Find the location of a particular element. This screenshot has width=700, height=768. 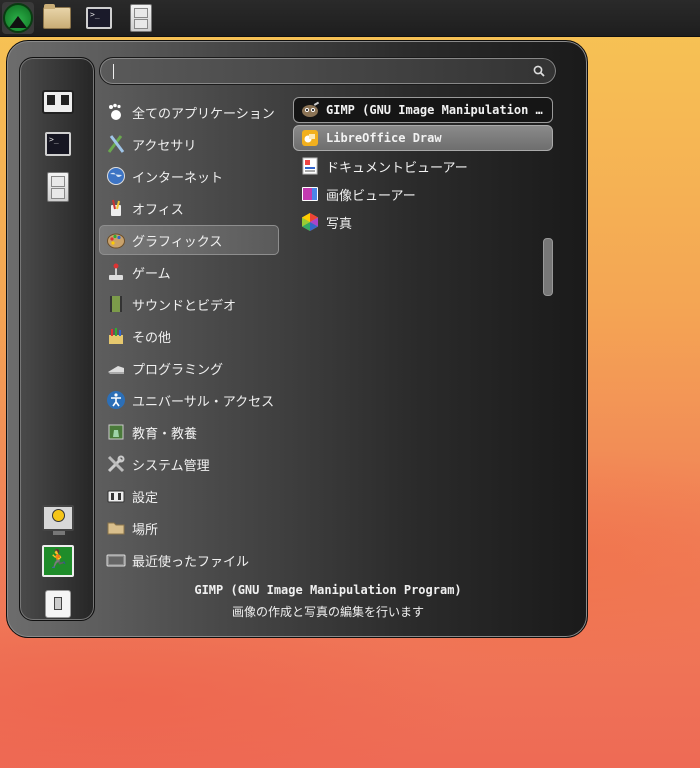

category-office: オフィス is located at coordinates (189, 208).